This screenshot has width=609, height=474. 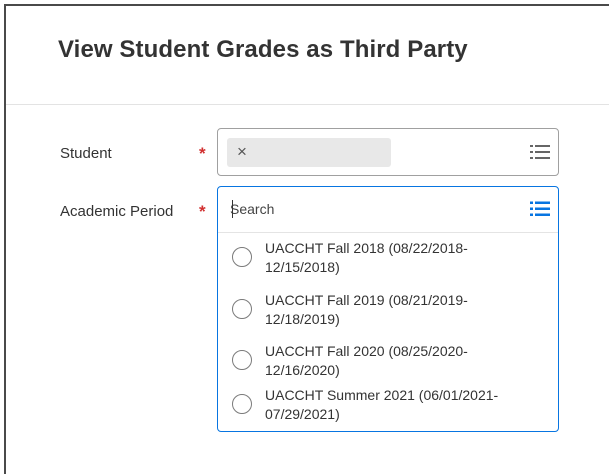 What do you see at coordinates (202, 153) in the screenshot?
I see `student-required-asterisk: *` at bounding box center [202, 153].